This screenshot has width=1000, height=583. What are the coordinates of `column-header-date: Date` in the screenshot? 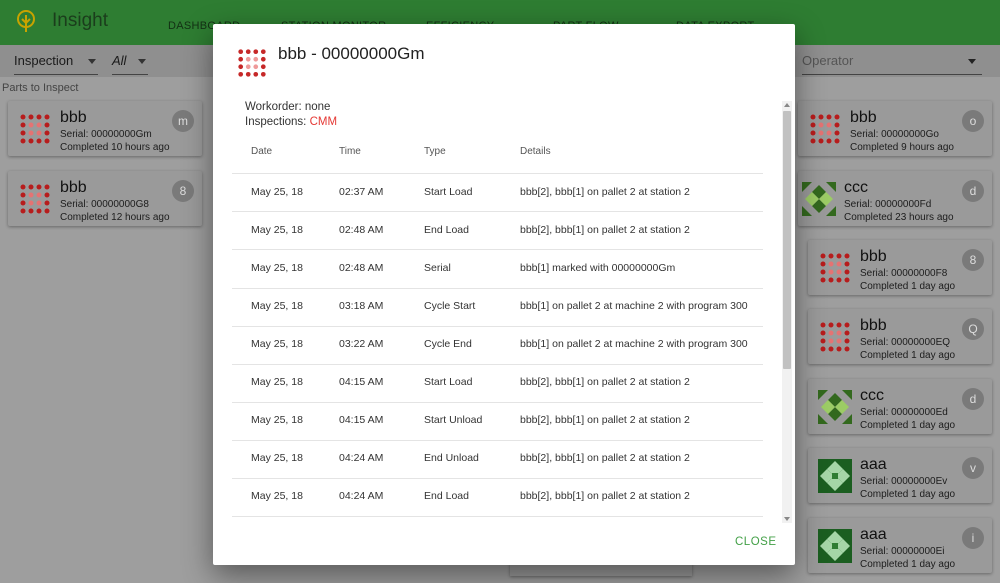 It's located at (262, 151).